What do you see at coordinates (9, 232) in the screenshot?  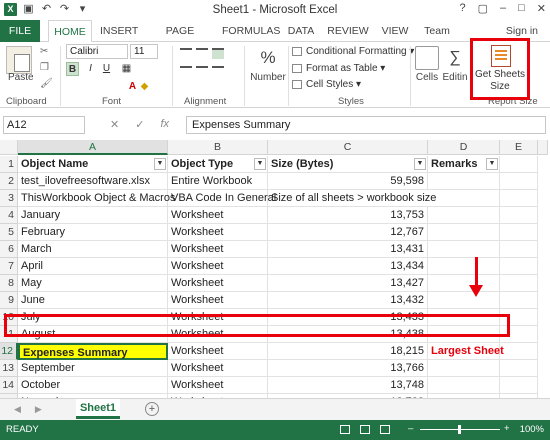 I see `row-header: 5` at bounding box center [9, 232].